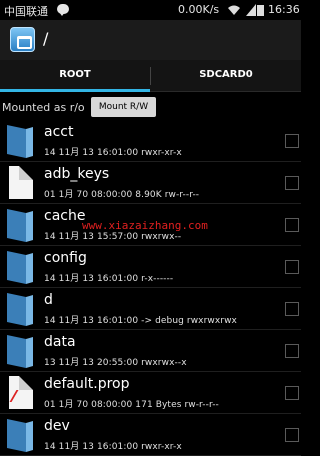 This screenshot has width=320, height=456. What do you see at coordinates (226, 76) in the screenshot?
I see `tab-sdcard0: SDCARD0` at bounding box center [226, 76].